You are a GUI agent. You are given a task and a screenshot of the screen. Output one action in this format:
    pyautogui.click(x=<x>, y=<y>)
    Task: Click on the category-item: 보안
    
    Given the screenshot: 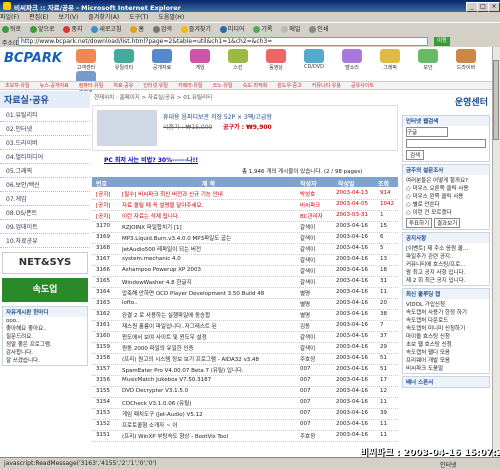 What is the action you would take?
    pyautogui.click(x=428, y=60)
    